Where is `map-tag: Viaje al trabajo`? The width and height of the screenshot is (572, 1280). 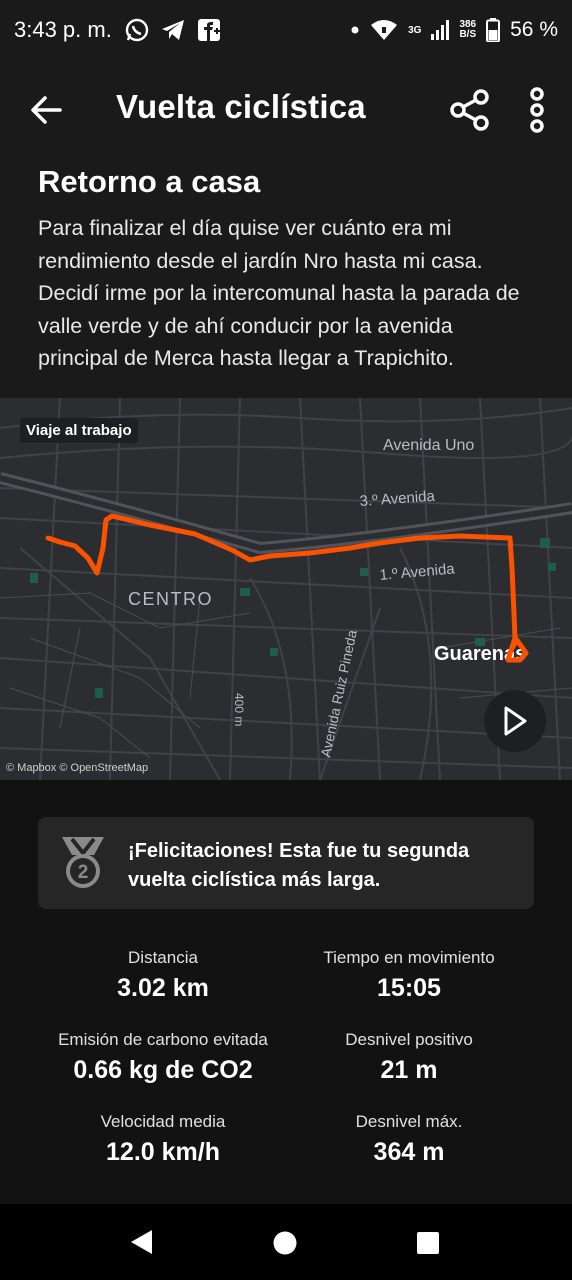
map-tag: Viaje al trabajo is located at coordinates (79, 430).